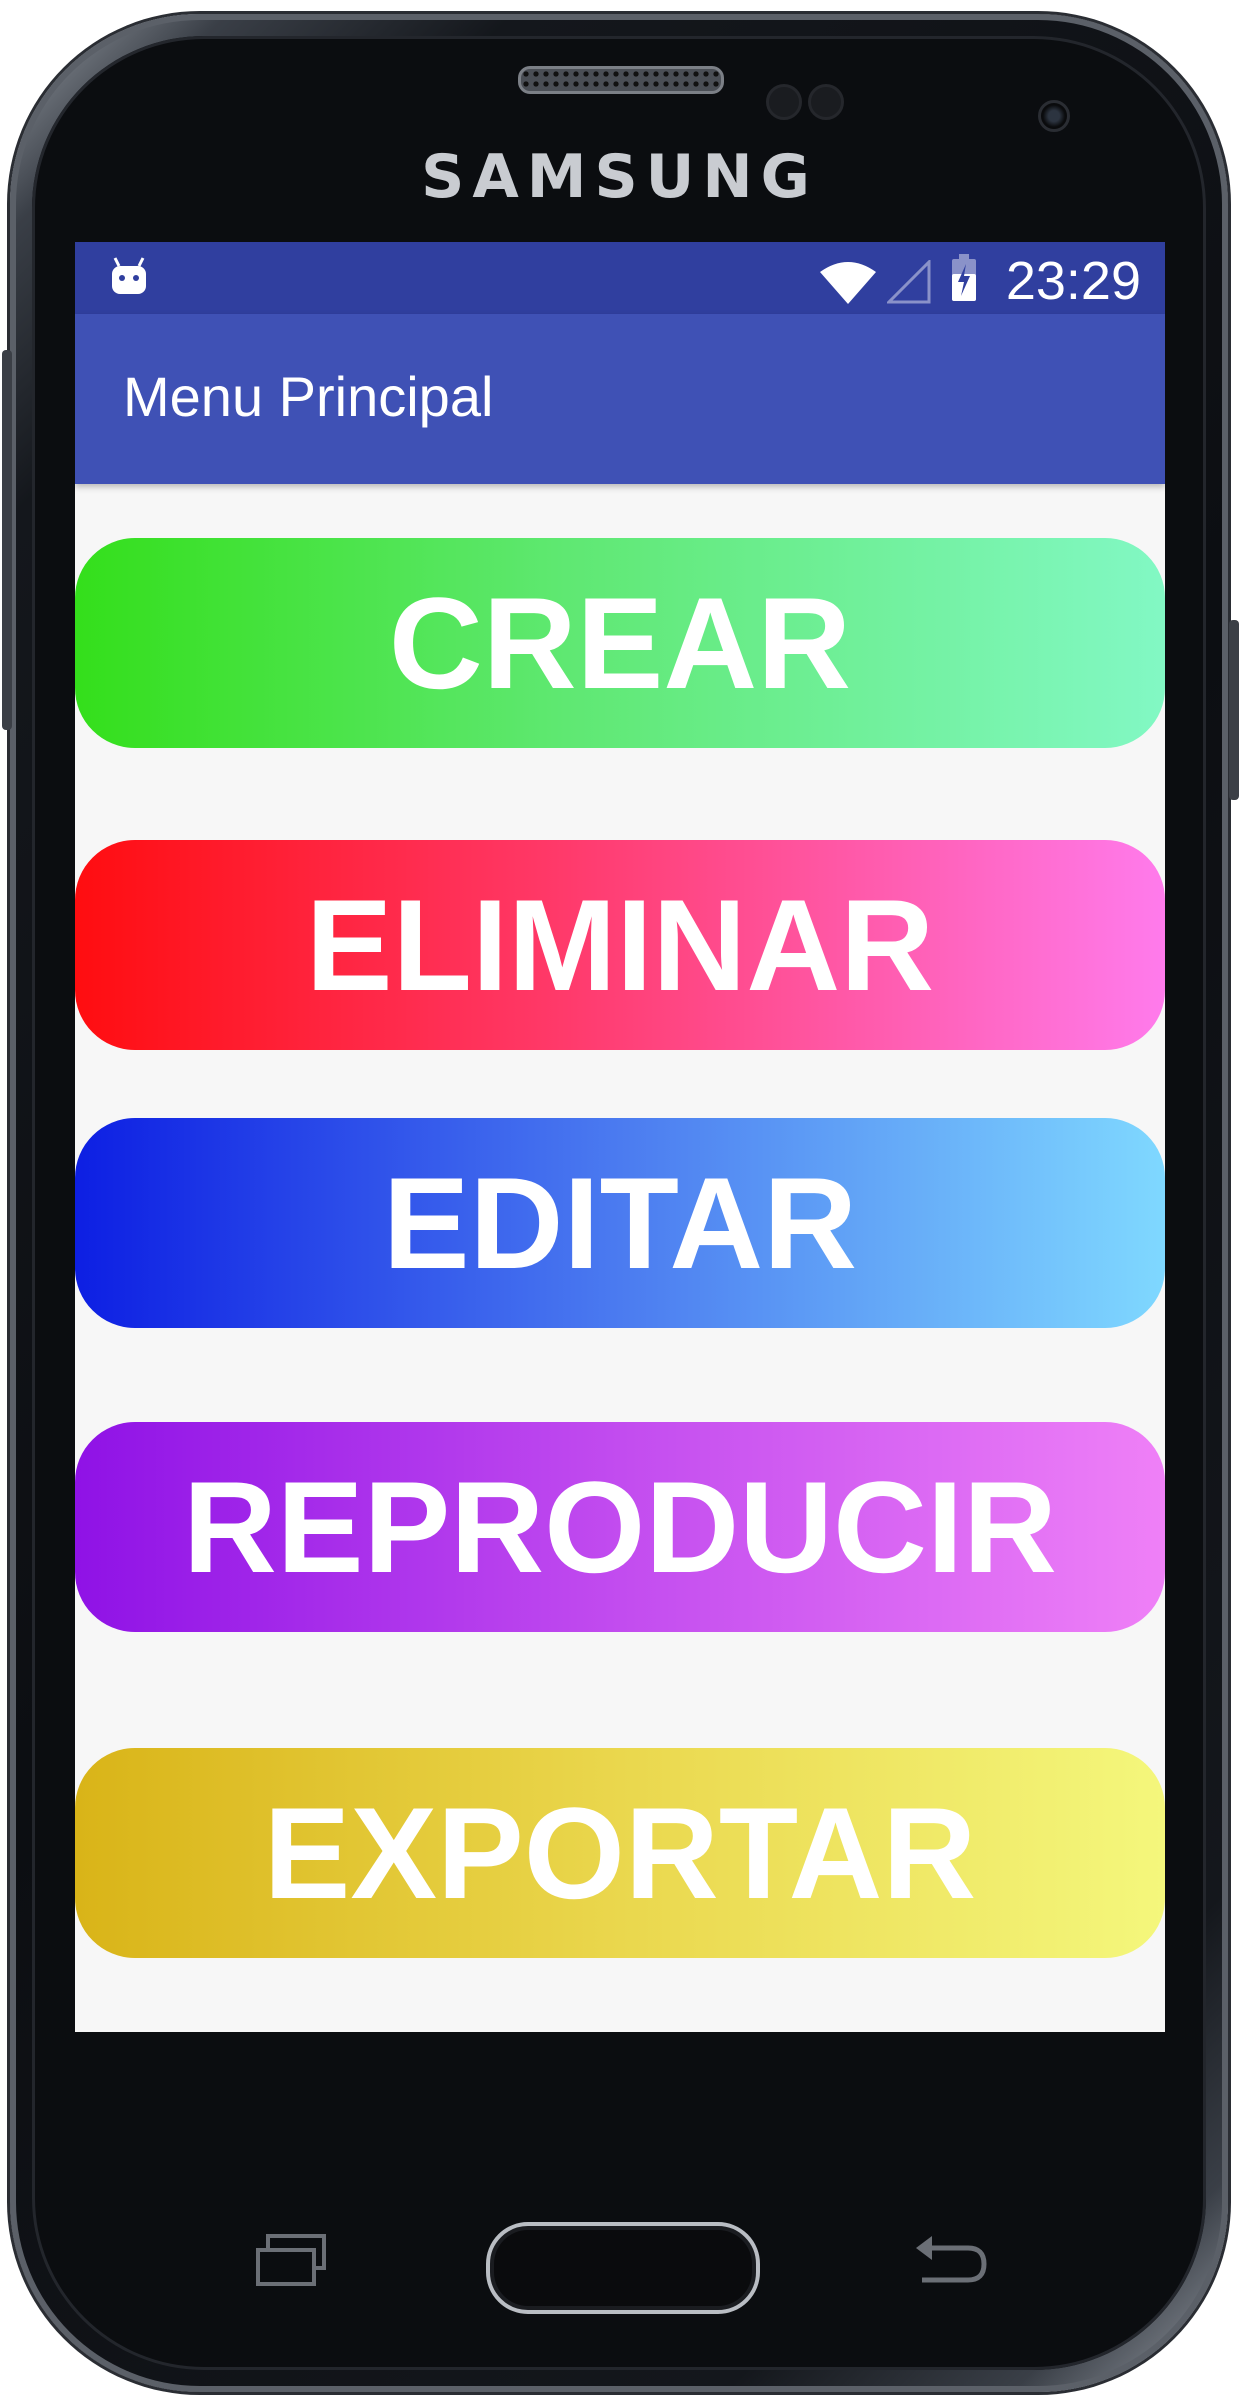 This screenshot has width=1239, height=2406. Describe the element at coordinates (129, 275) in the screenshot. I see `android-notification-icon` at that location.